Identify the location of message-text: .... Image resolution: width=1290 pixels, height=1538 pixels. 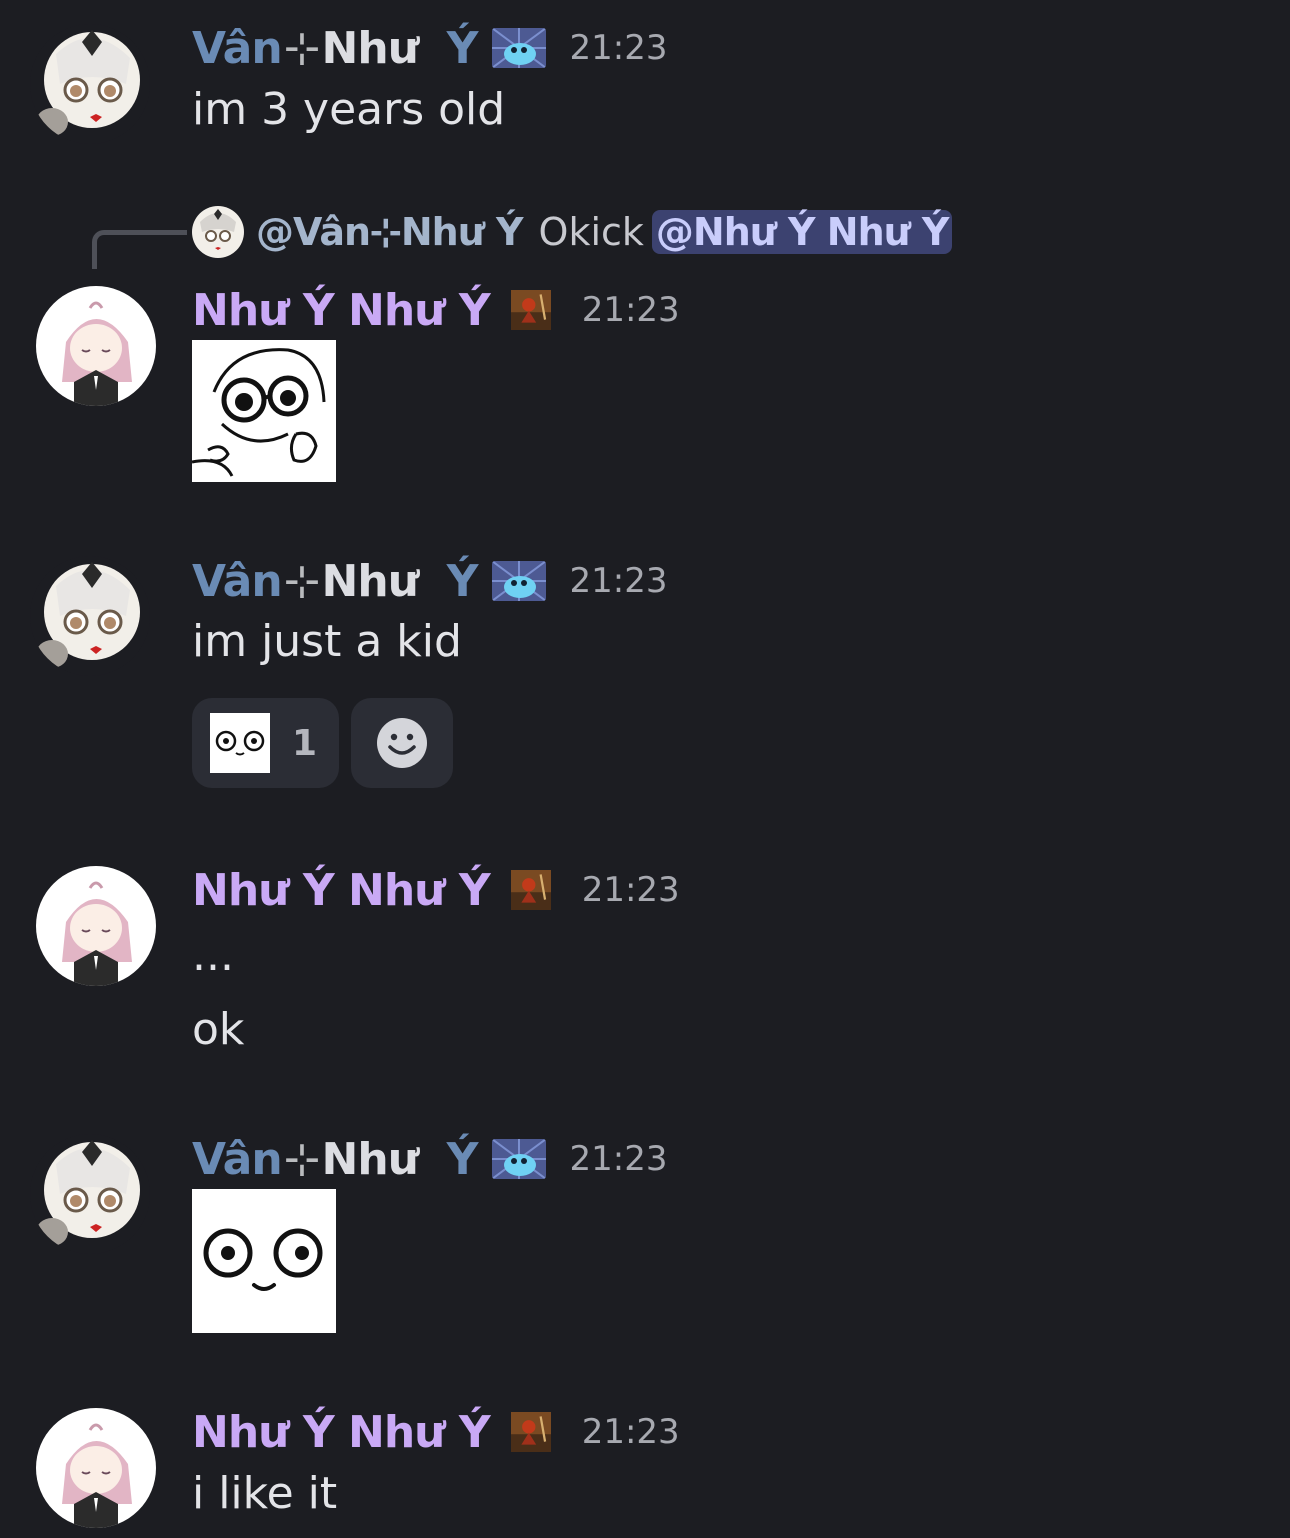
(213, 955).